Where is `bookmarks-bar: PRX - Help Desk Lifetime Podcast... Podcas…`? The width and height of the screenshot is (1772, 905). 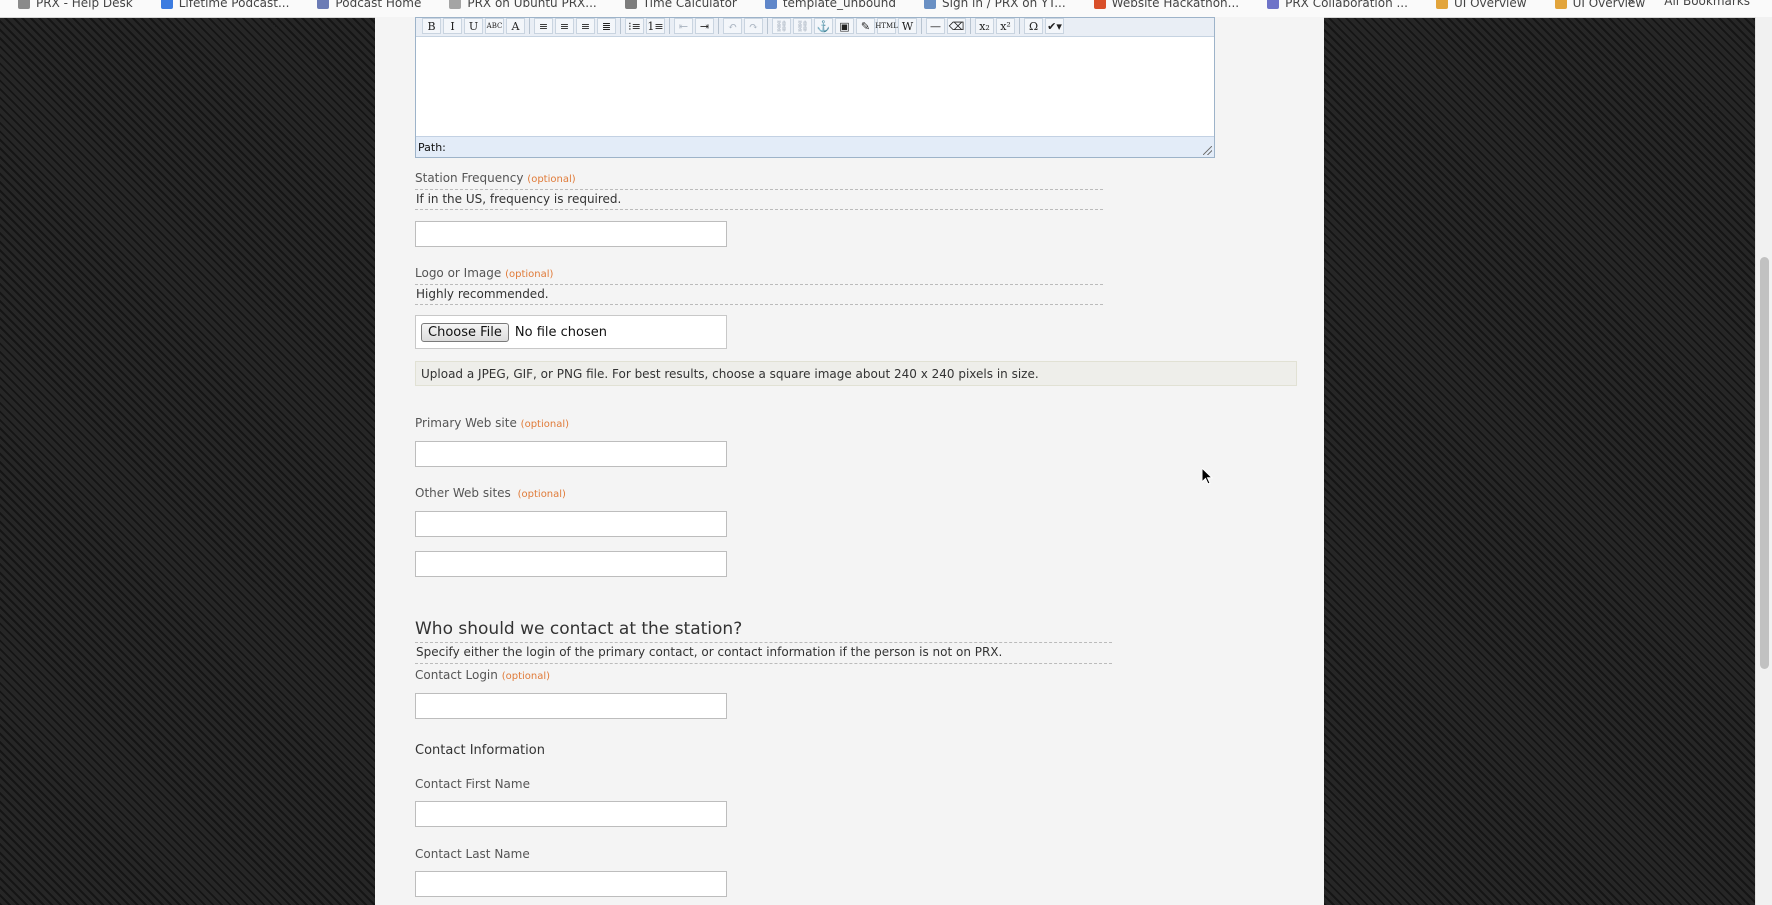 bookmarks-bar: PRX - Help Desk Lifetime Podcast... Podcas… is located at coordinates (886, 9).